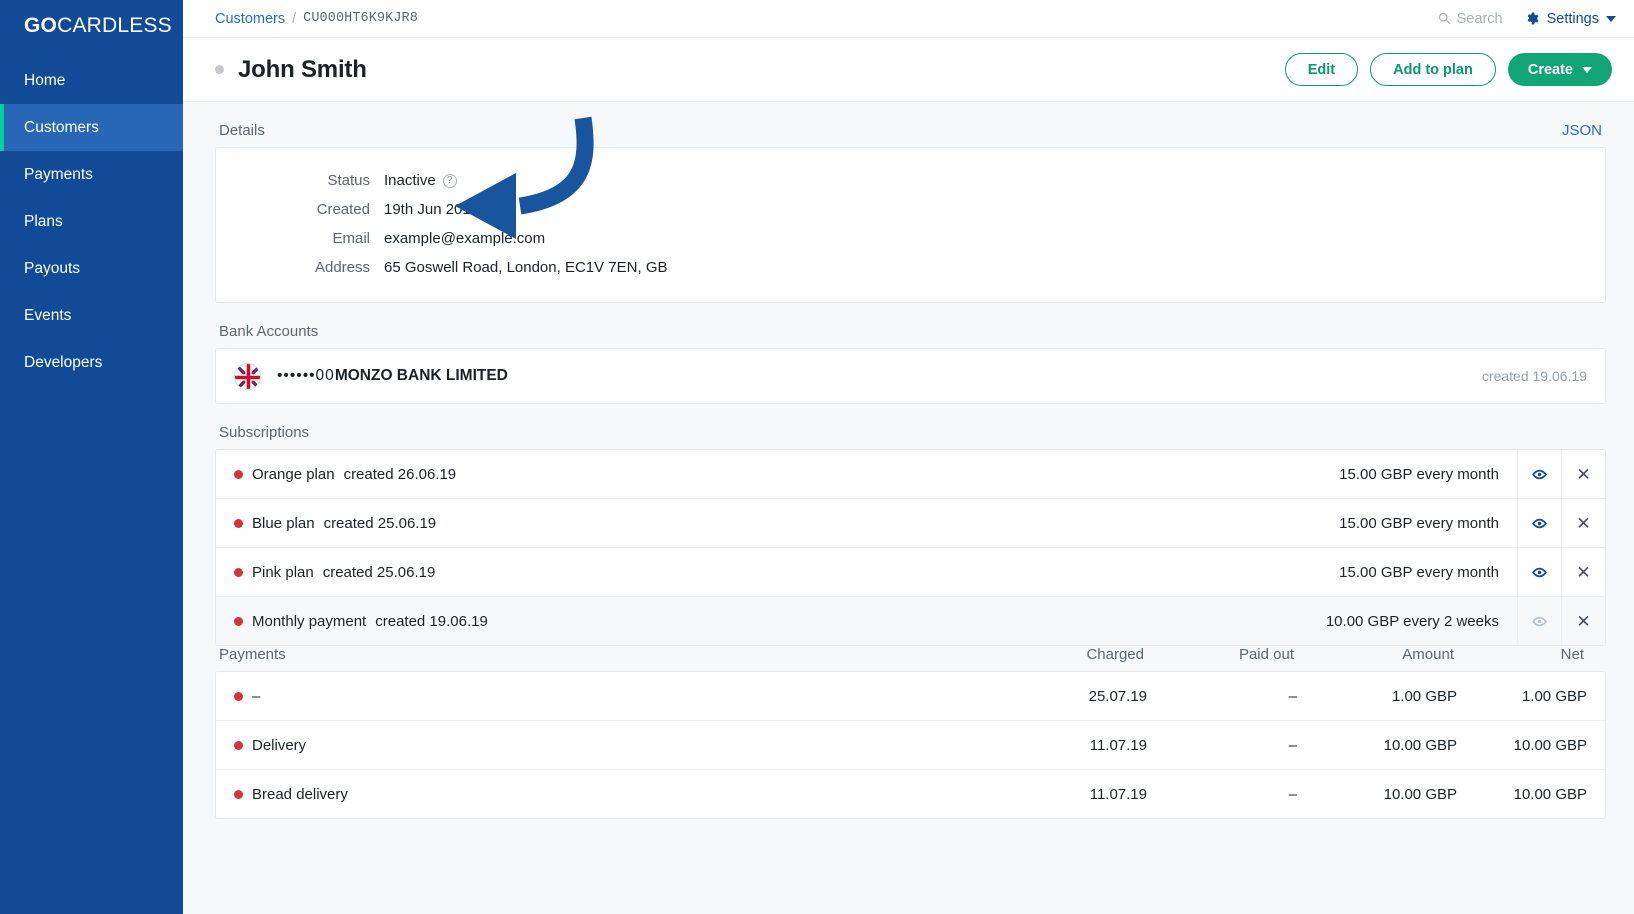  Describe the element at coordinates (279, 745) in the screenshot. I see `payment-name: Delivery` at that location.